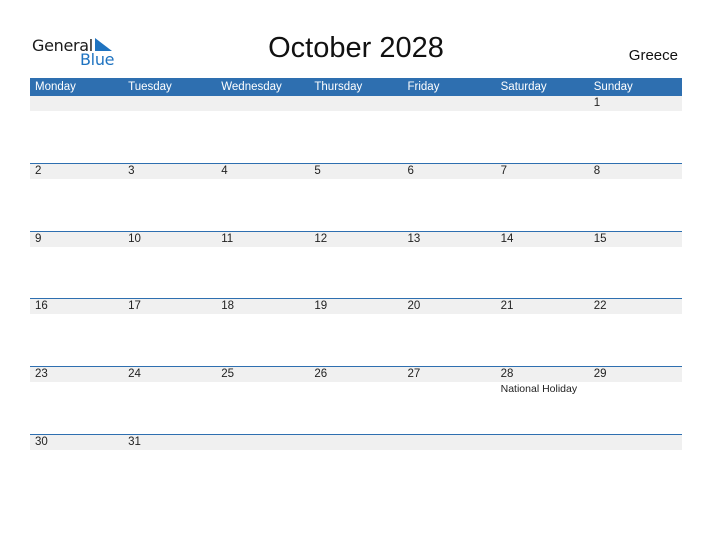 The image size is (712, 550). I want to click on day-number: 9, so click(38, 238).